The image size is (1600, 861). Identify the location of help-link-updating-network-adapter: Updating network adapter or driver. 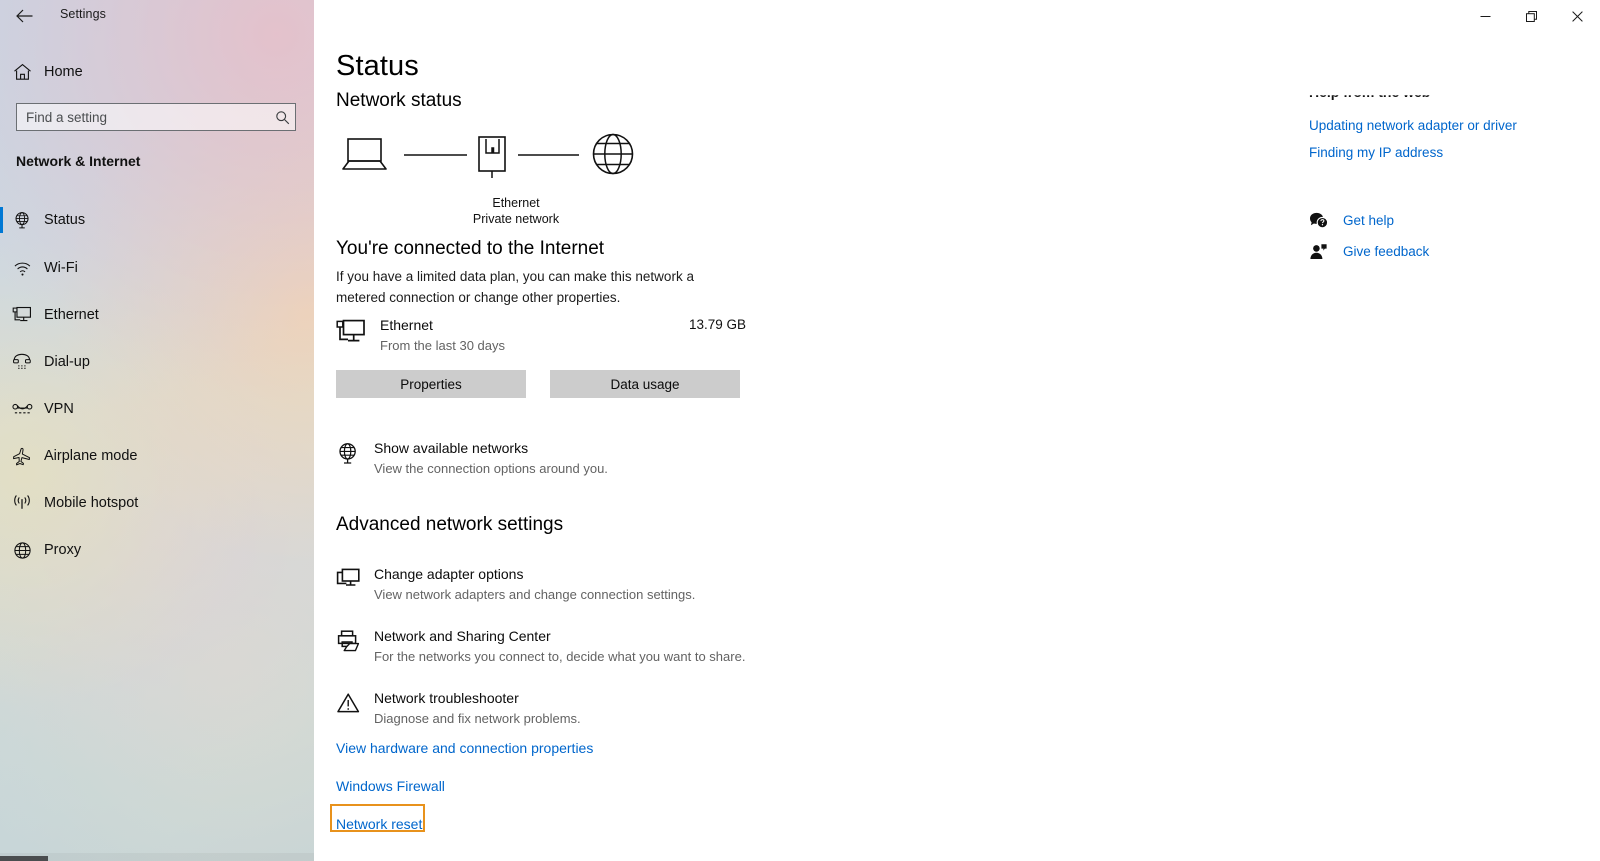
(1413, 125).